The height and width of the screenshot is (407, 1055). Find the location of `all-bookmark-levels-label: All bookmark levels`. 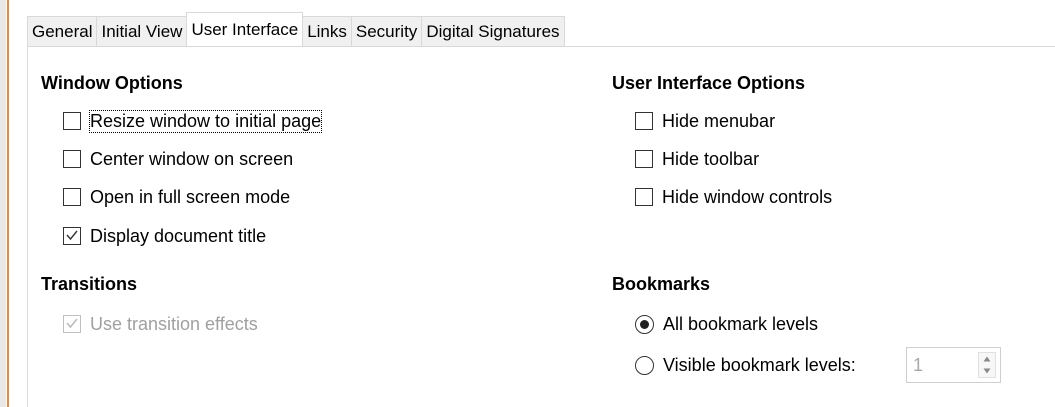

all-bookmark-levels-label: All bookmark levels is located at coordinates (741, 323).